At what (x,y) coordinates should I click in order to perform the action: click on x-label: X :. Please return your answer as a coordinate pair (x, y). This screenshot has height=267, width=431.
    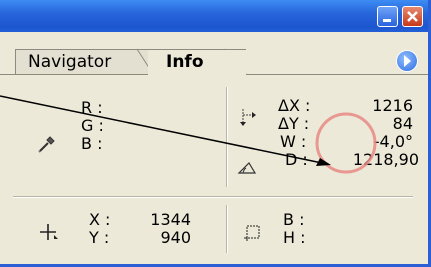
    Looking at the image, I should click on (100, 219).